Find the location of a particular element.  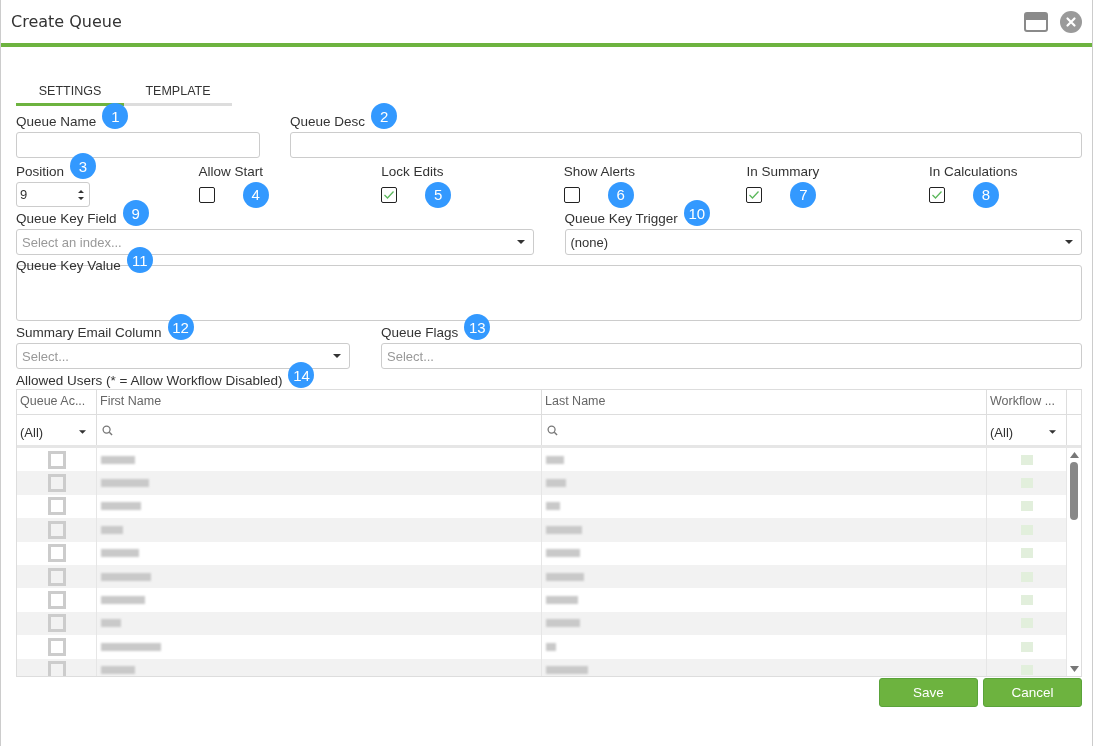

field-label: In Calculations is located at coordinates (973, 171).